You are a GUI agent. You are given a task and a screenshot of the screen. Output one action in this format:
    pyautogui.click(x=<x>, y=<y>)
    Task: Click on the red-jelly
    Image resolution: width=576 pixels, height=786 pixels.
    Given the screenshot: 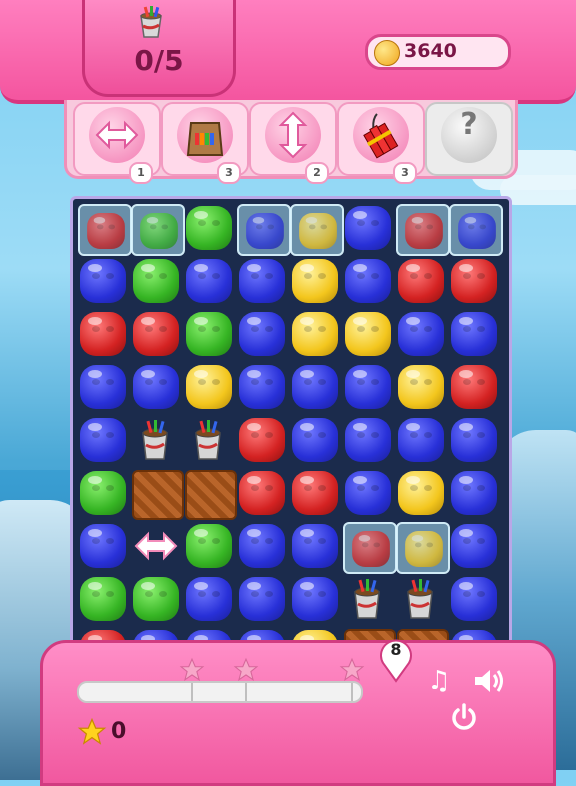 What is the action you would take?
    pyautogui.click(x=421, y=281)
    